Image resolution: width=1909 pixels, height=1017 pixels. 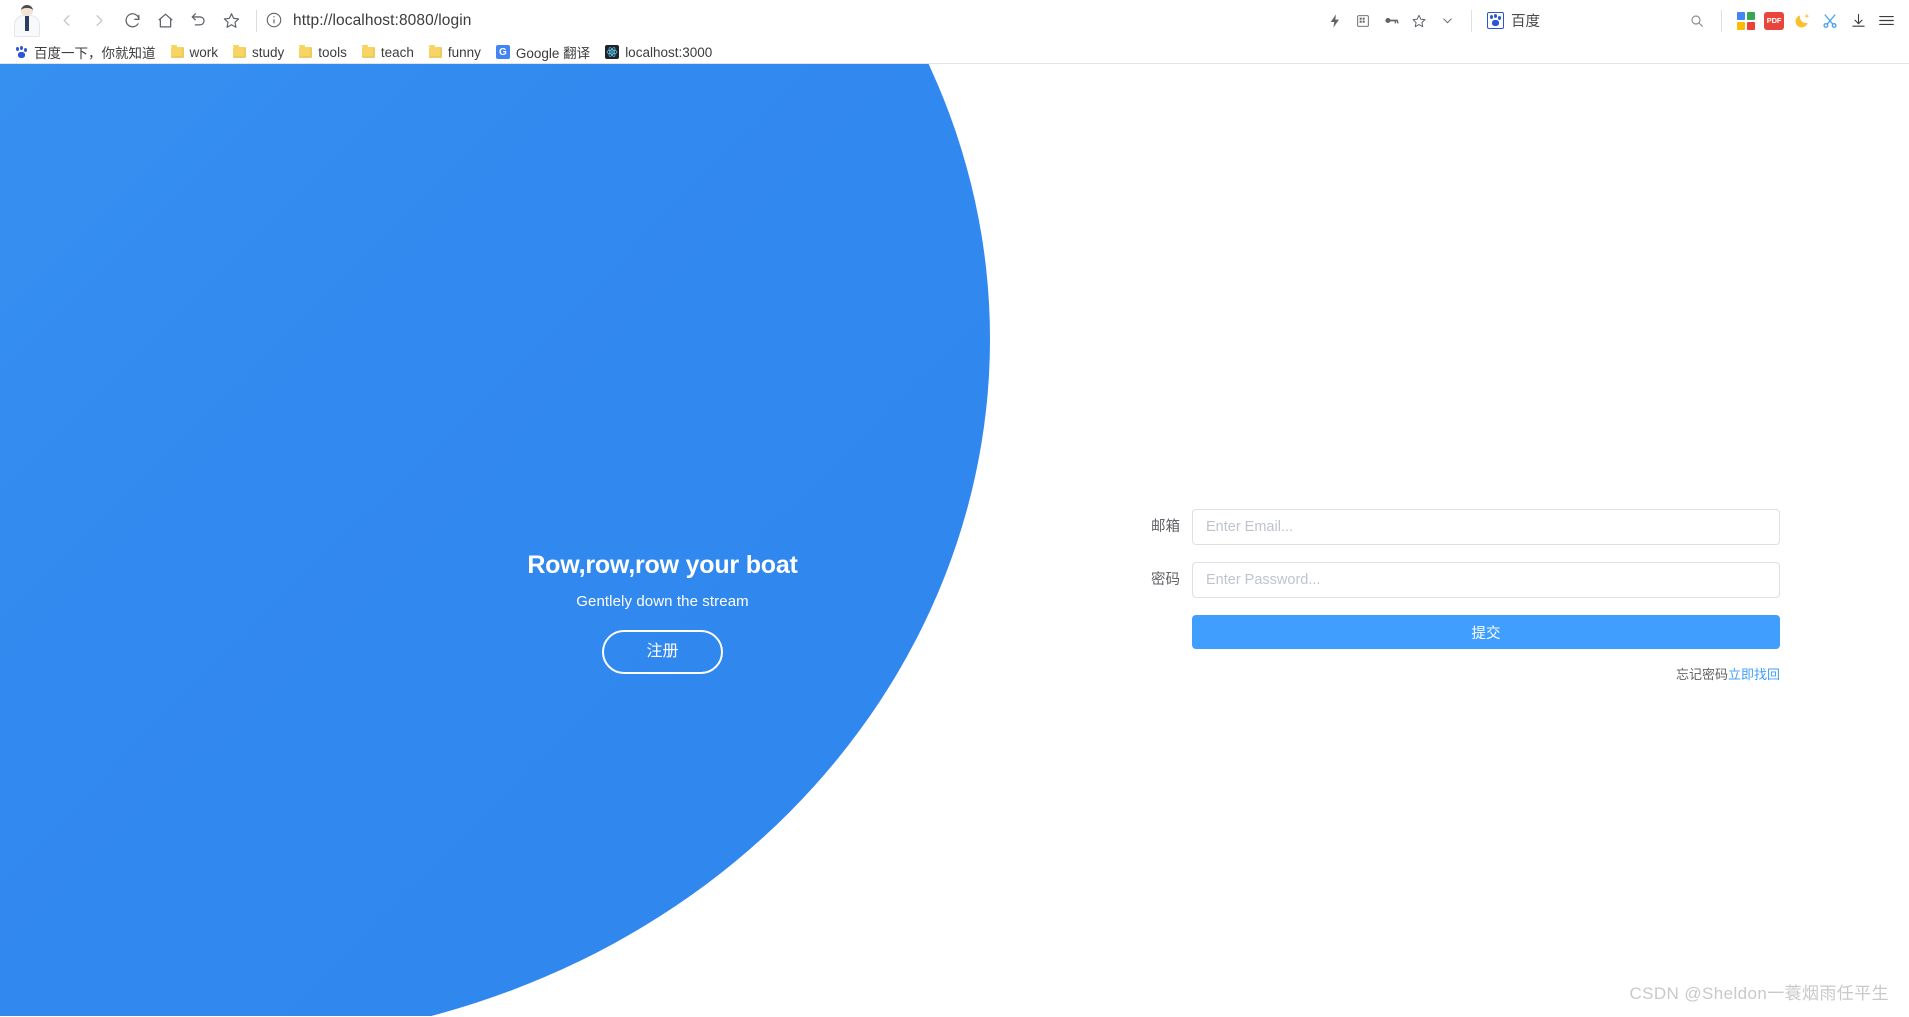 I want to click on bookmark-label: work, so click(x=204, y=52).